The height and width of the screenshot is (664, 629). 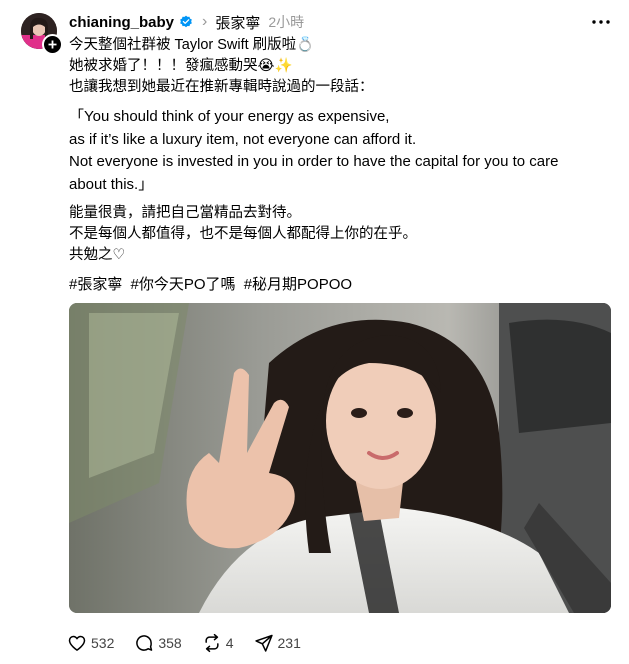 I want to click on like-button: 532, so click(x=90, y=643).